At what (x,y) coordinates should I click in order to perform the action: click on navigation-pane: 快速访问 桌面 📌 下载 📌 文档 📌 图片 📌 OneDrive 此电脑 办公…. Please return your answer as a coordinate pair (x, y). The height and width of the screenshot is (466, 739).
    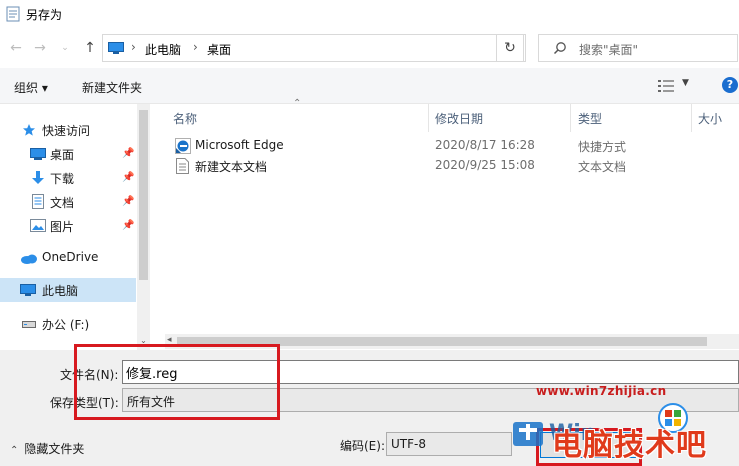
    Looking at the image, I should click on (75, 227).